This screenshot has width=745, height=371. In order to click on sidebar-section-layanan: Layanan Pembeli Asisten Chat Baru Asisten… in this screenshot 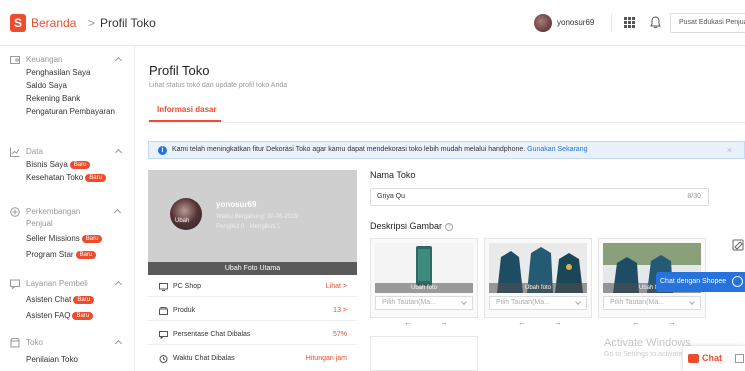, I will do `click(67, 300)`.